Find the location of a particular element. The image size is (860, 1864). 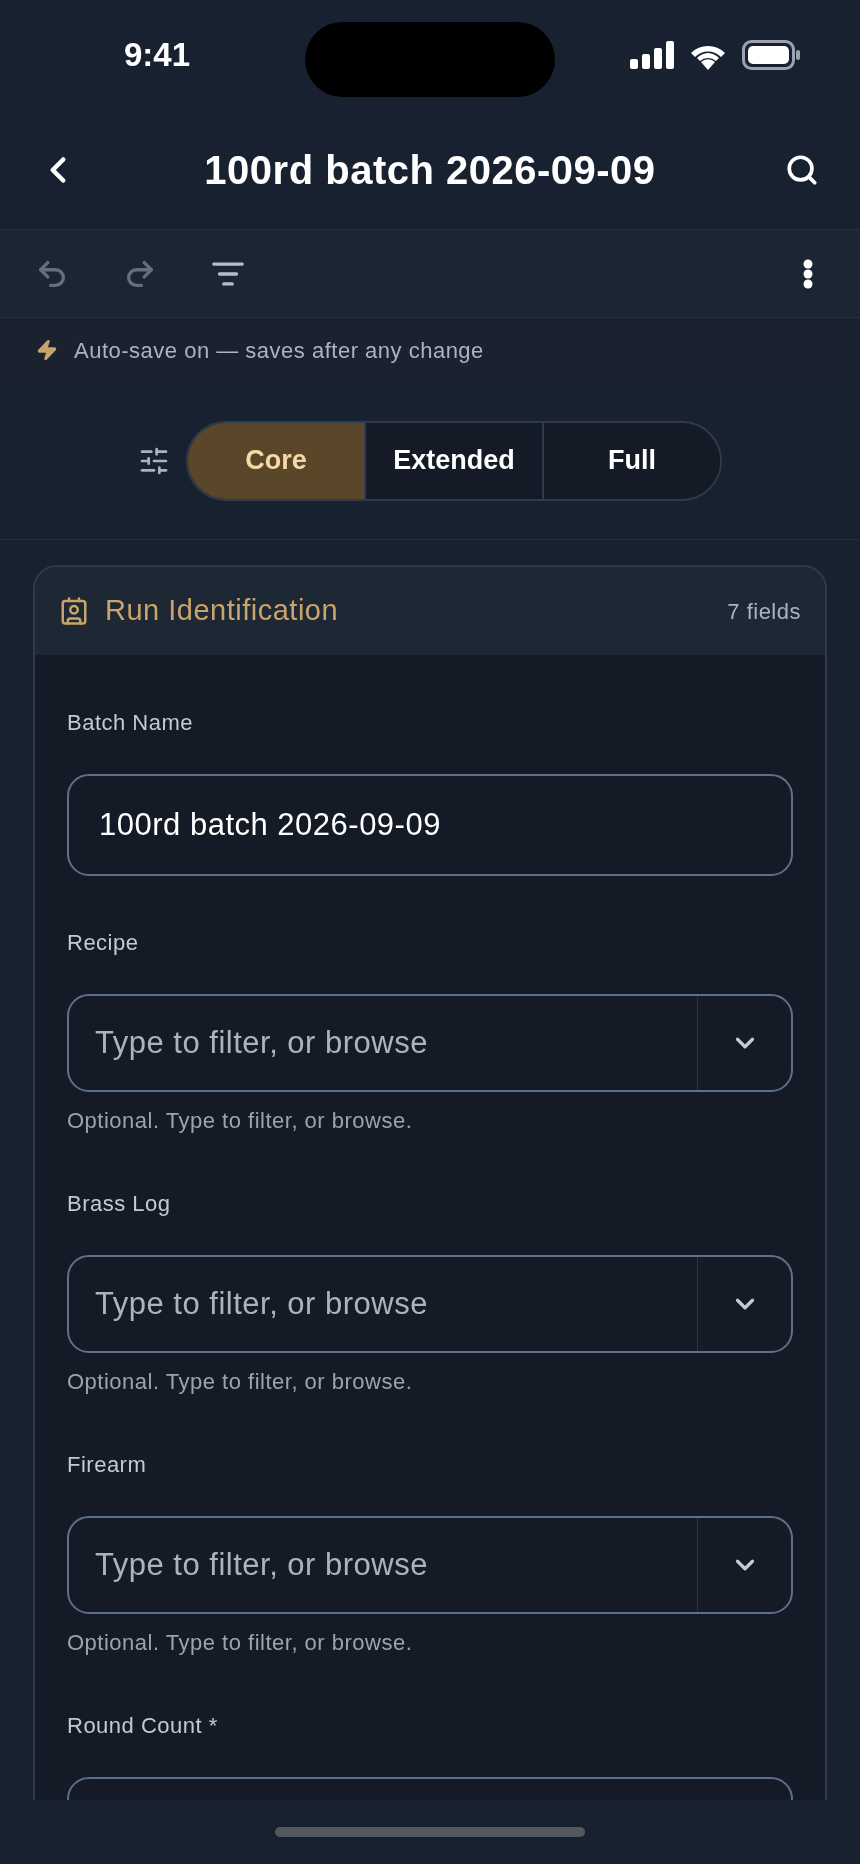

field-count: 7 fields is located at coordinates (764, 611).